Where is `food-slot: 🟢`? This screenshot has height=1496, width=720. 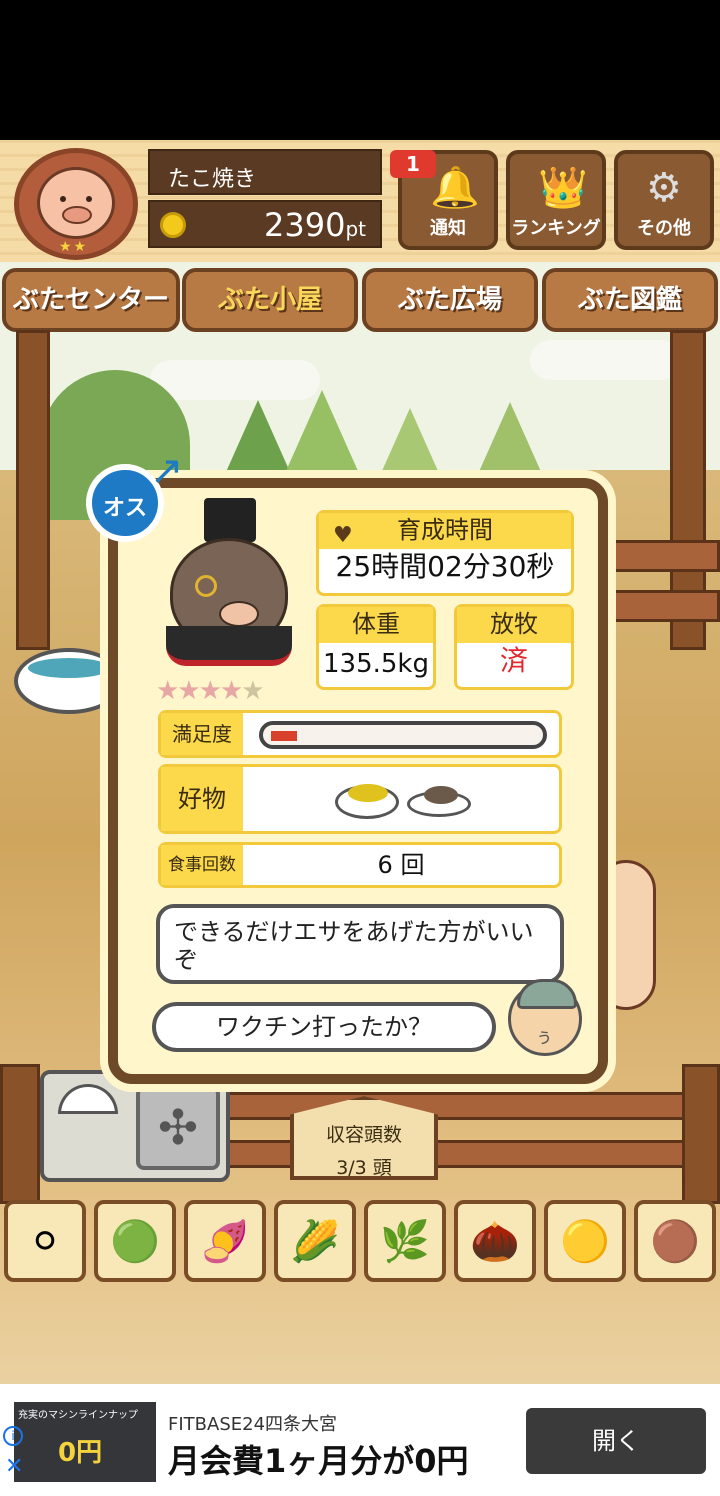 food-slot: 🟢 is located at coordinates (135, 1241).